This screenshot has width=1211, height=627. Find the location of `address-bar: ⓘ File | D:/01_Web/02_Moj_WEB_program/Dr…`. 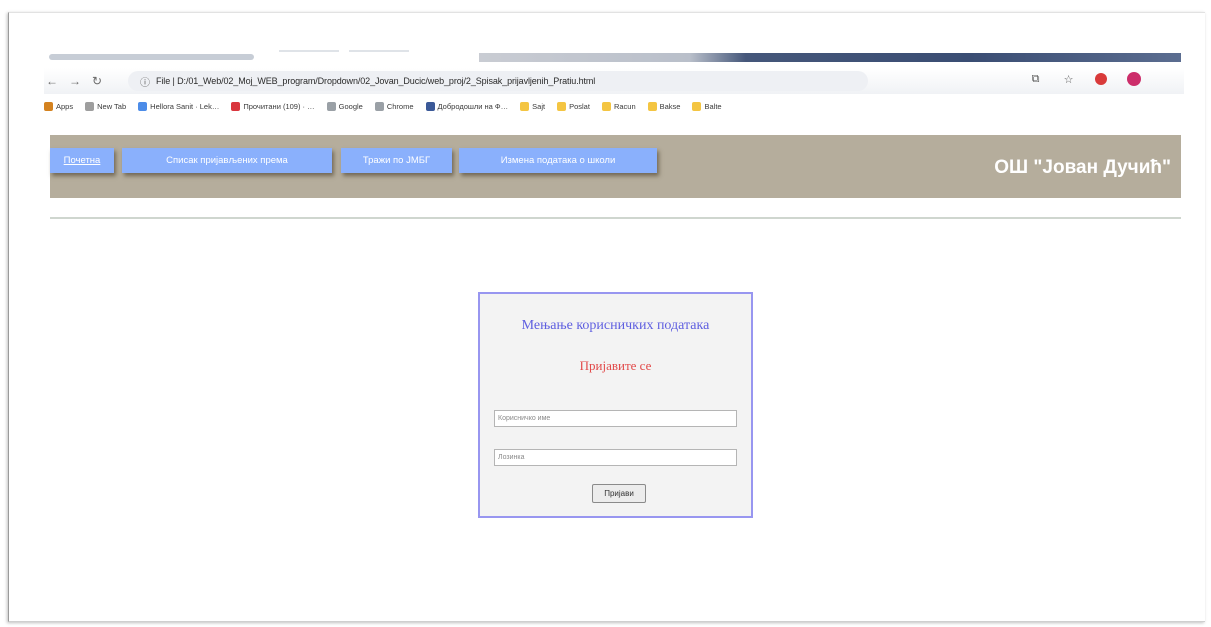

address-bar: ⓘ File | D:/01_Web/02_Moj_WEB_program/Dr… is located at coordinates (498, 81).